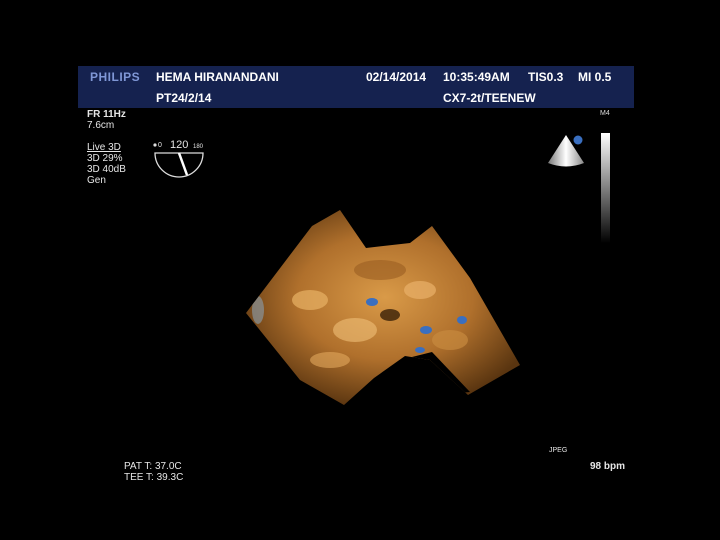 The width and height of the screenshot is (720, 540). Describe the element at coordinates (154, 477) in the screenshot. I see `tee-temp: TEE T: 39.3C` at that location.